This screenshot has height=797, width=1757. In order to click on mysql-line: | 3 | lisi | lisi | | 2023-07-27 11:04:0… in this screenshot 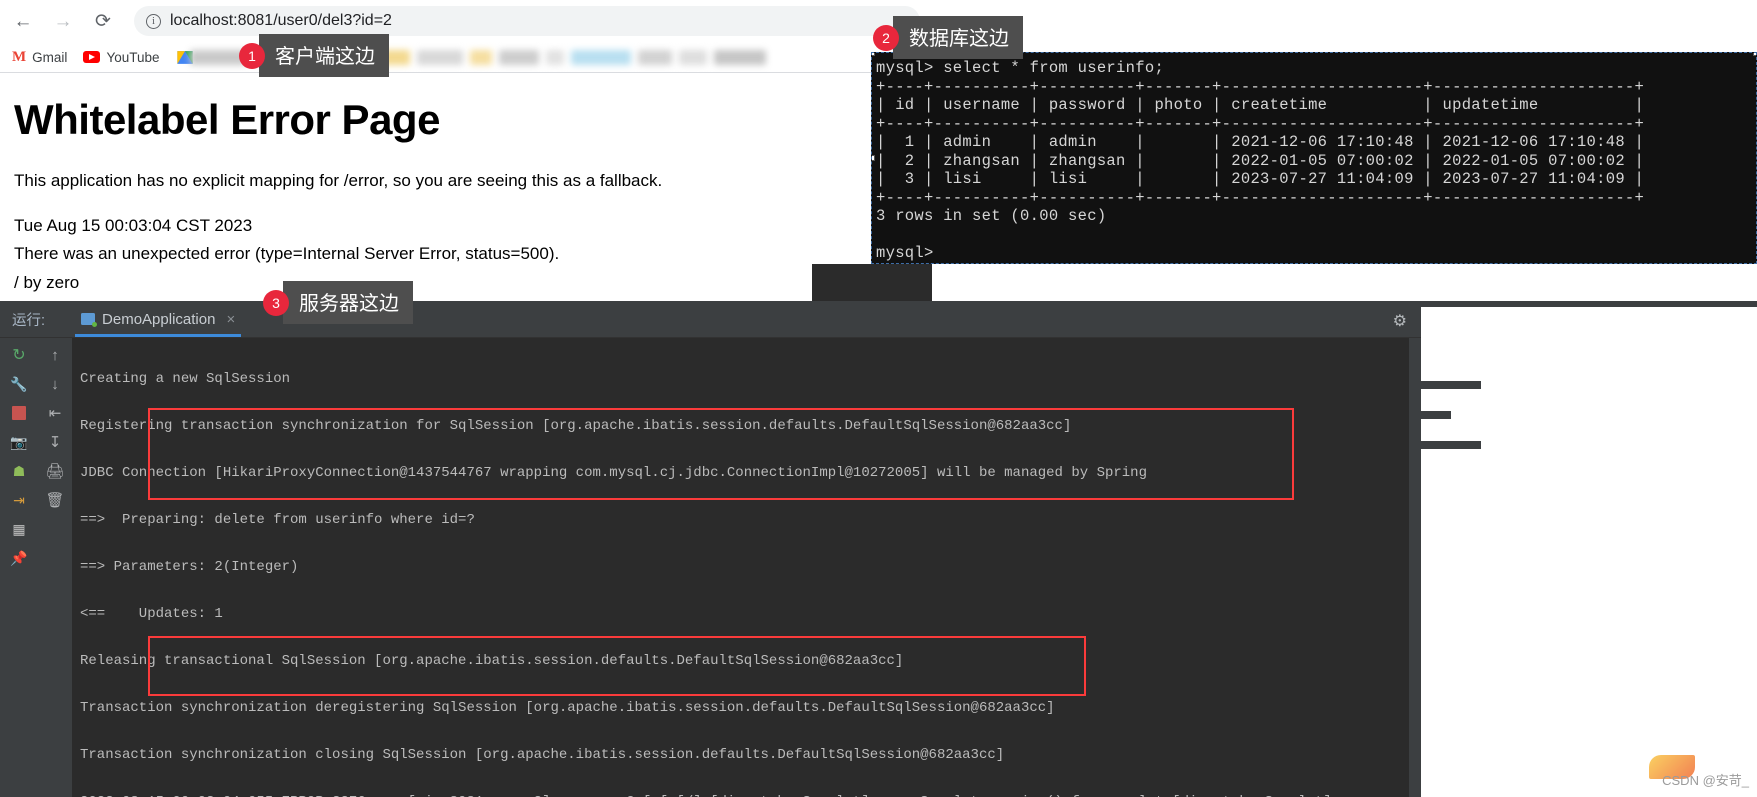, I will do `click(1260, 179)`.